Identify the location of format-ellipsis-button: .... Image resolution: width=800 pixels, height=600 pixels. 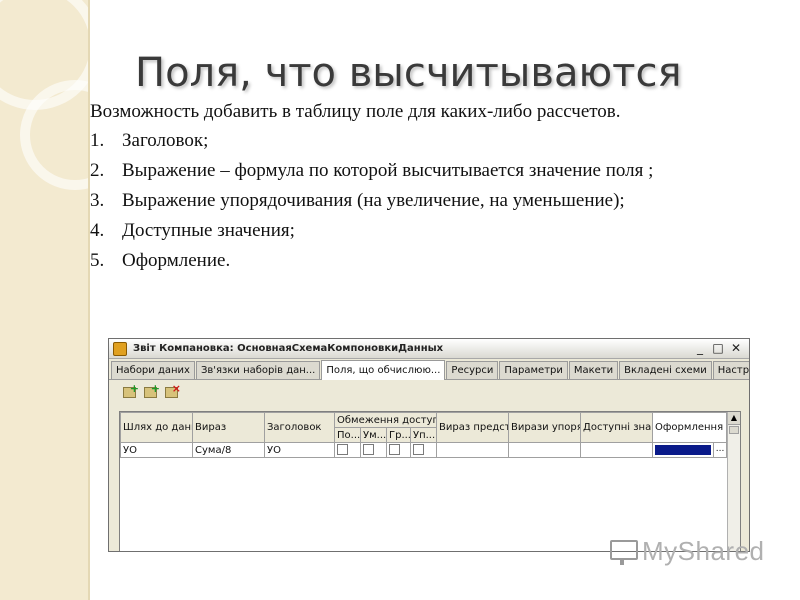
(719, 450).